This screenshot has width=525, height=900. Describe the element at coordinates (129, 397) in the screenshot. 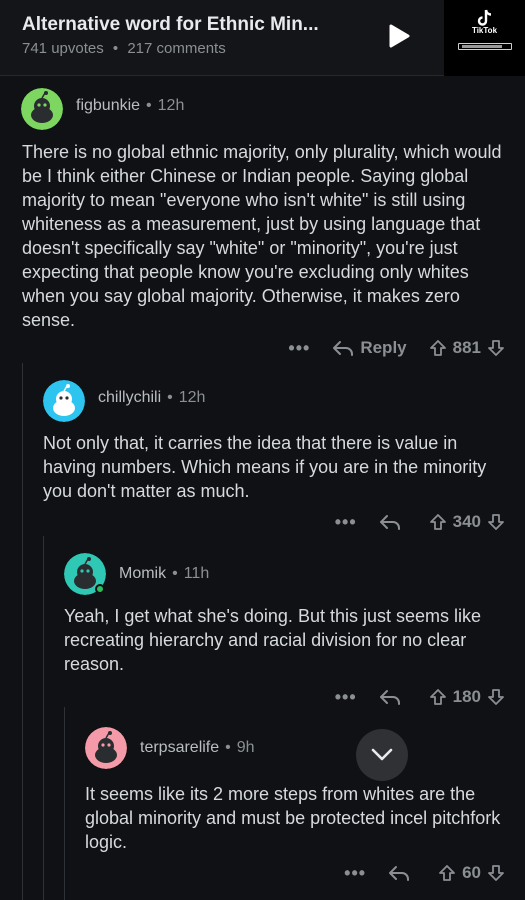

I see `username: chillychili` at that location.